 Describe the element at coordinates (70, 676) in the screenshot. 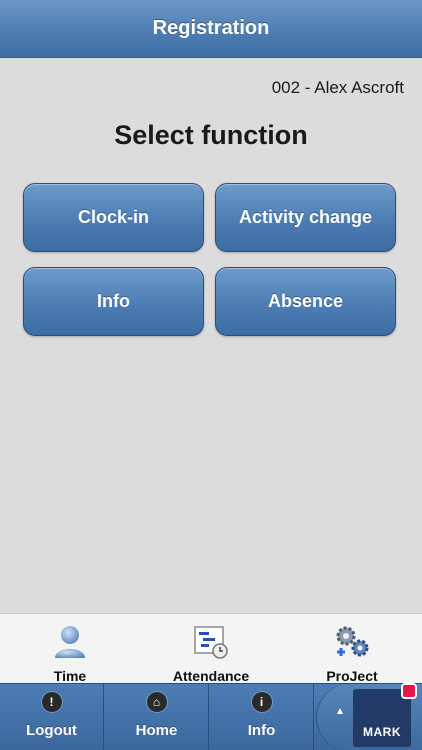

I see `tab-time-label: Time` at that location.